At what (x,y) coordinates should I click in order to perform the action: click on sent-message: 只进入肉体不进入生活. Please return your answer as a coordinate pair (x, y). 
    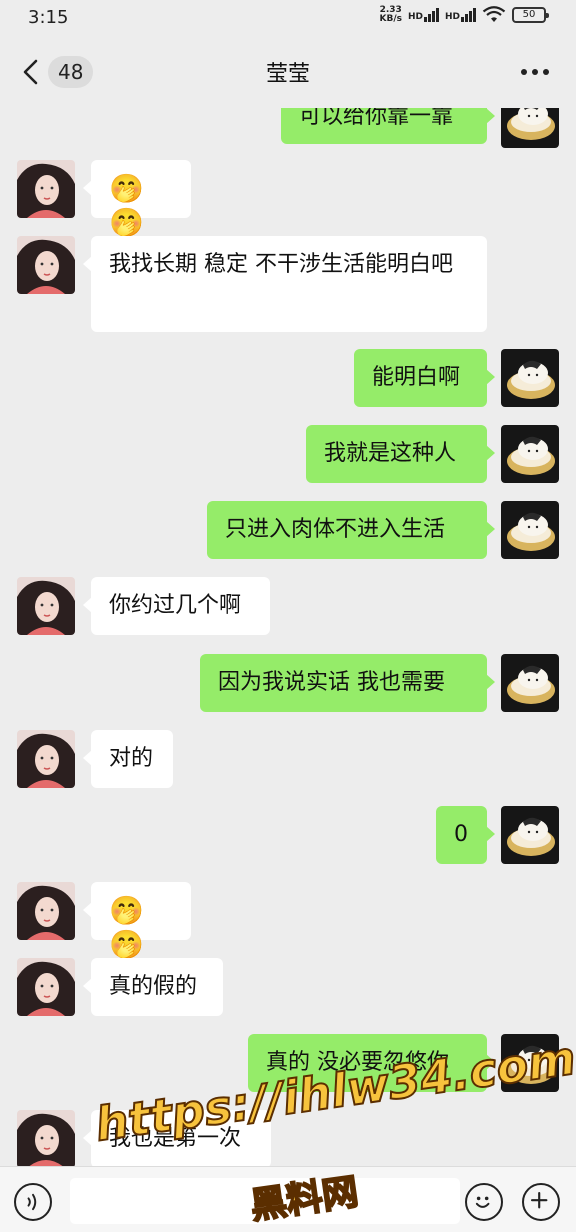
    Looking at the image, I should click on (288, 530).